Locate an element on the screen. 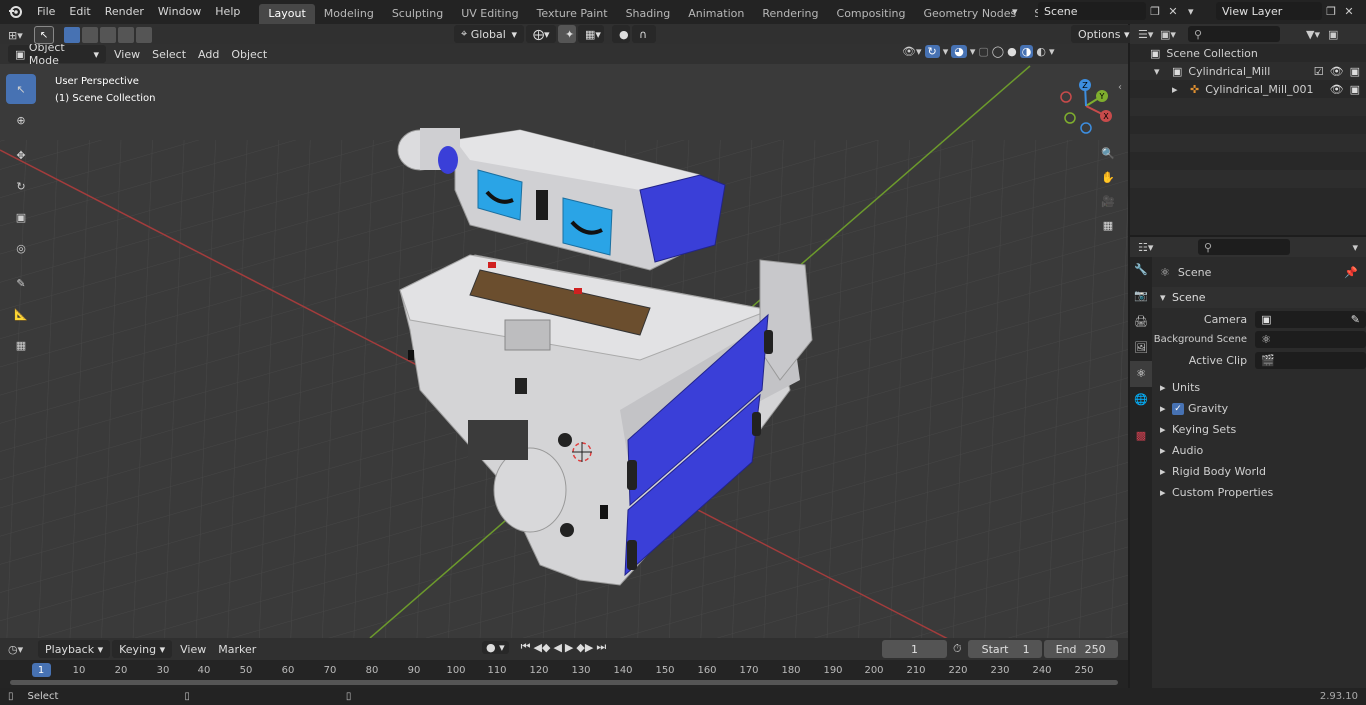  menu-window: Window is located at coordinates (179, 12).